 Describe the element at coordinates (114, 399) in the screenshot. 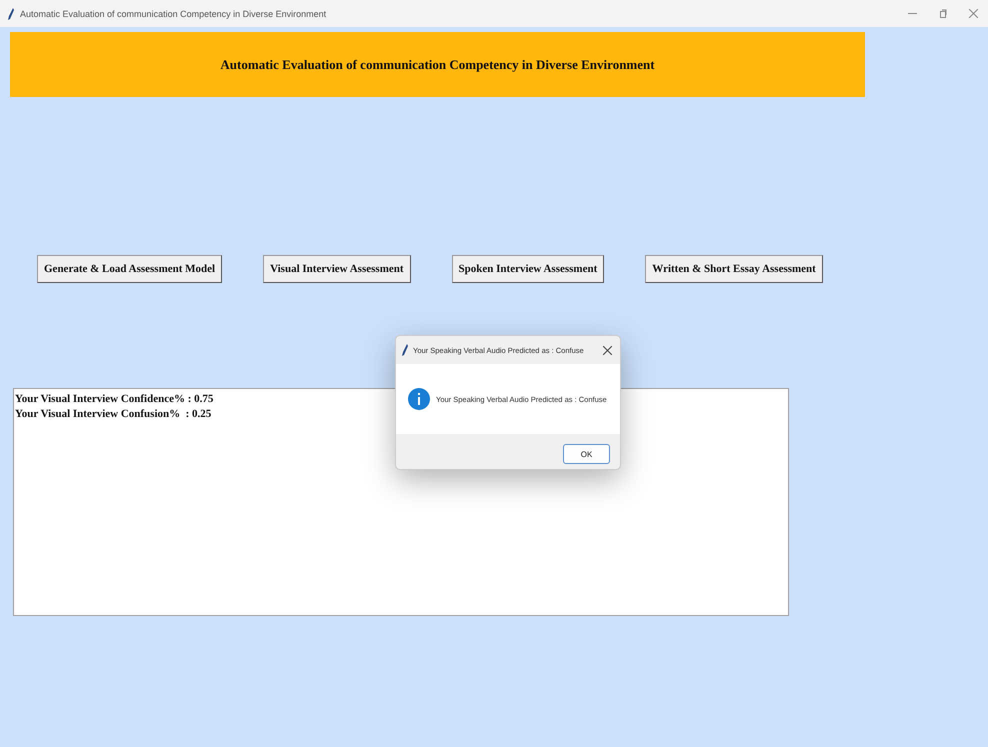

I see `result-line: Your Visual Interview Confidence% : 0.75` at that location.